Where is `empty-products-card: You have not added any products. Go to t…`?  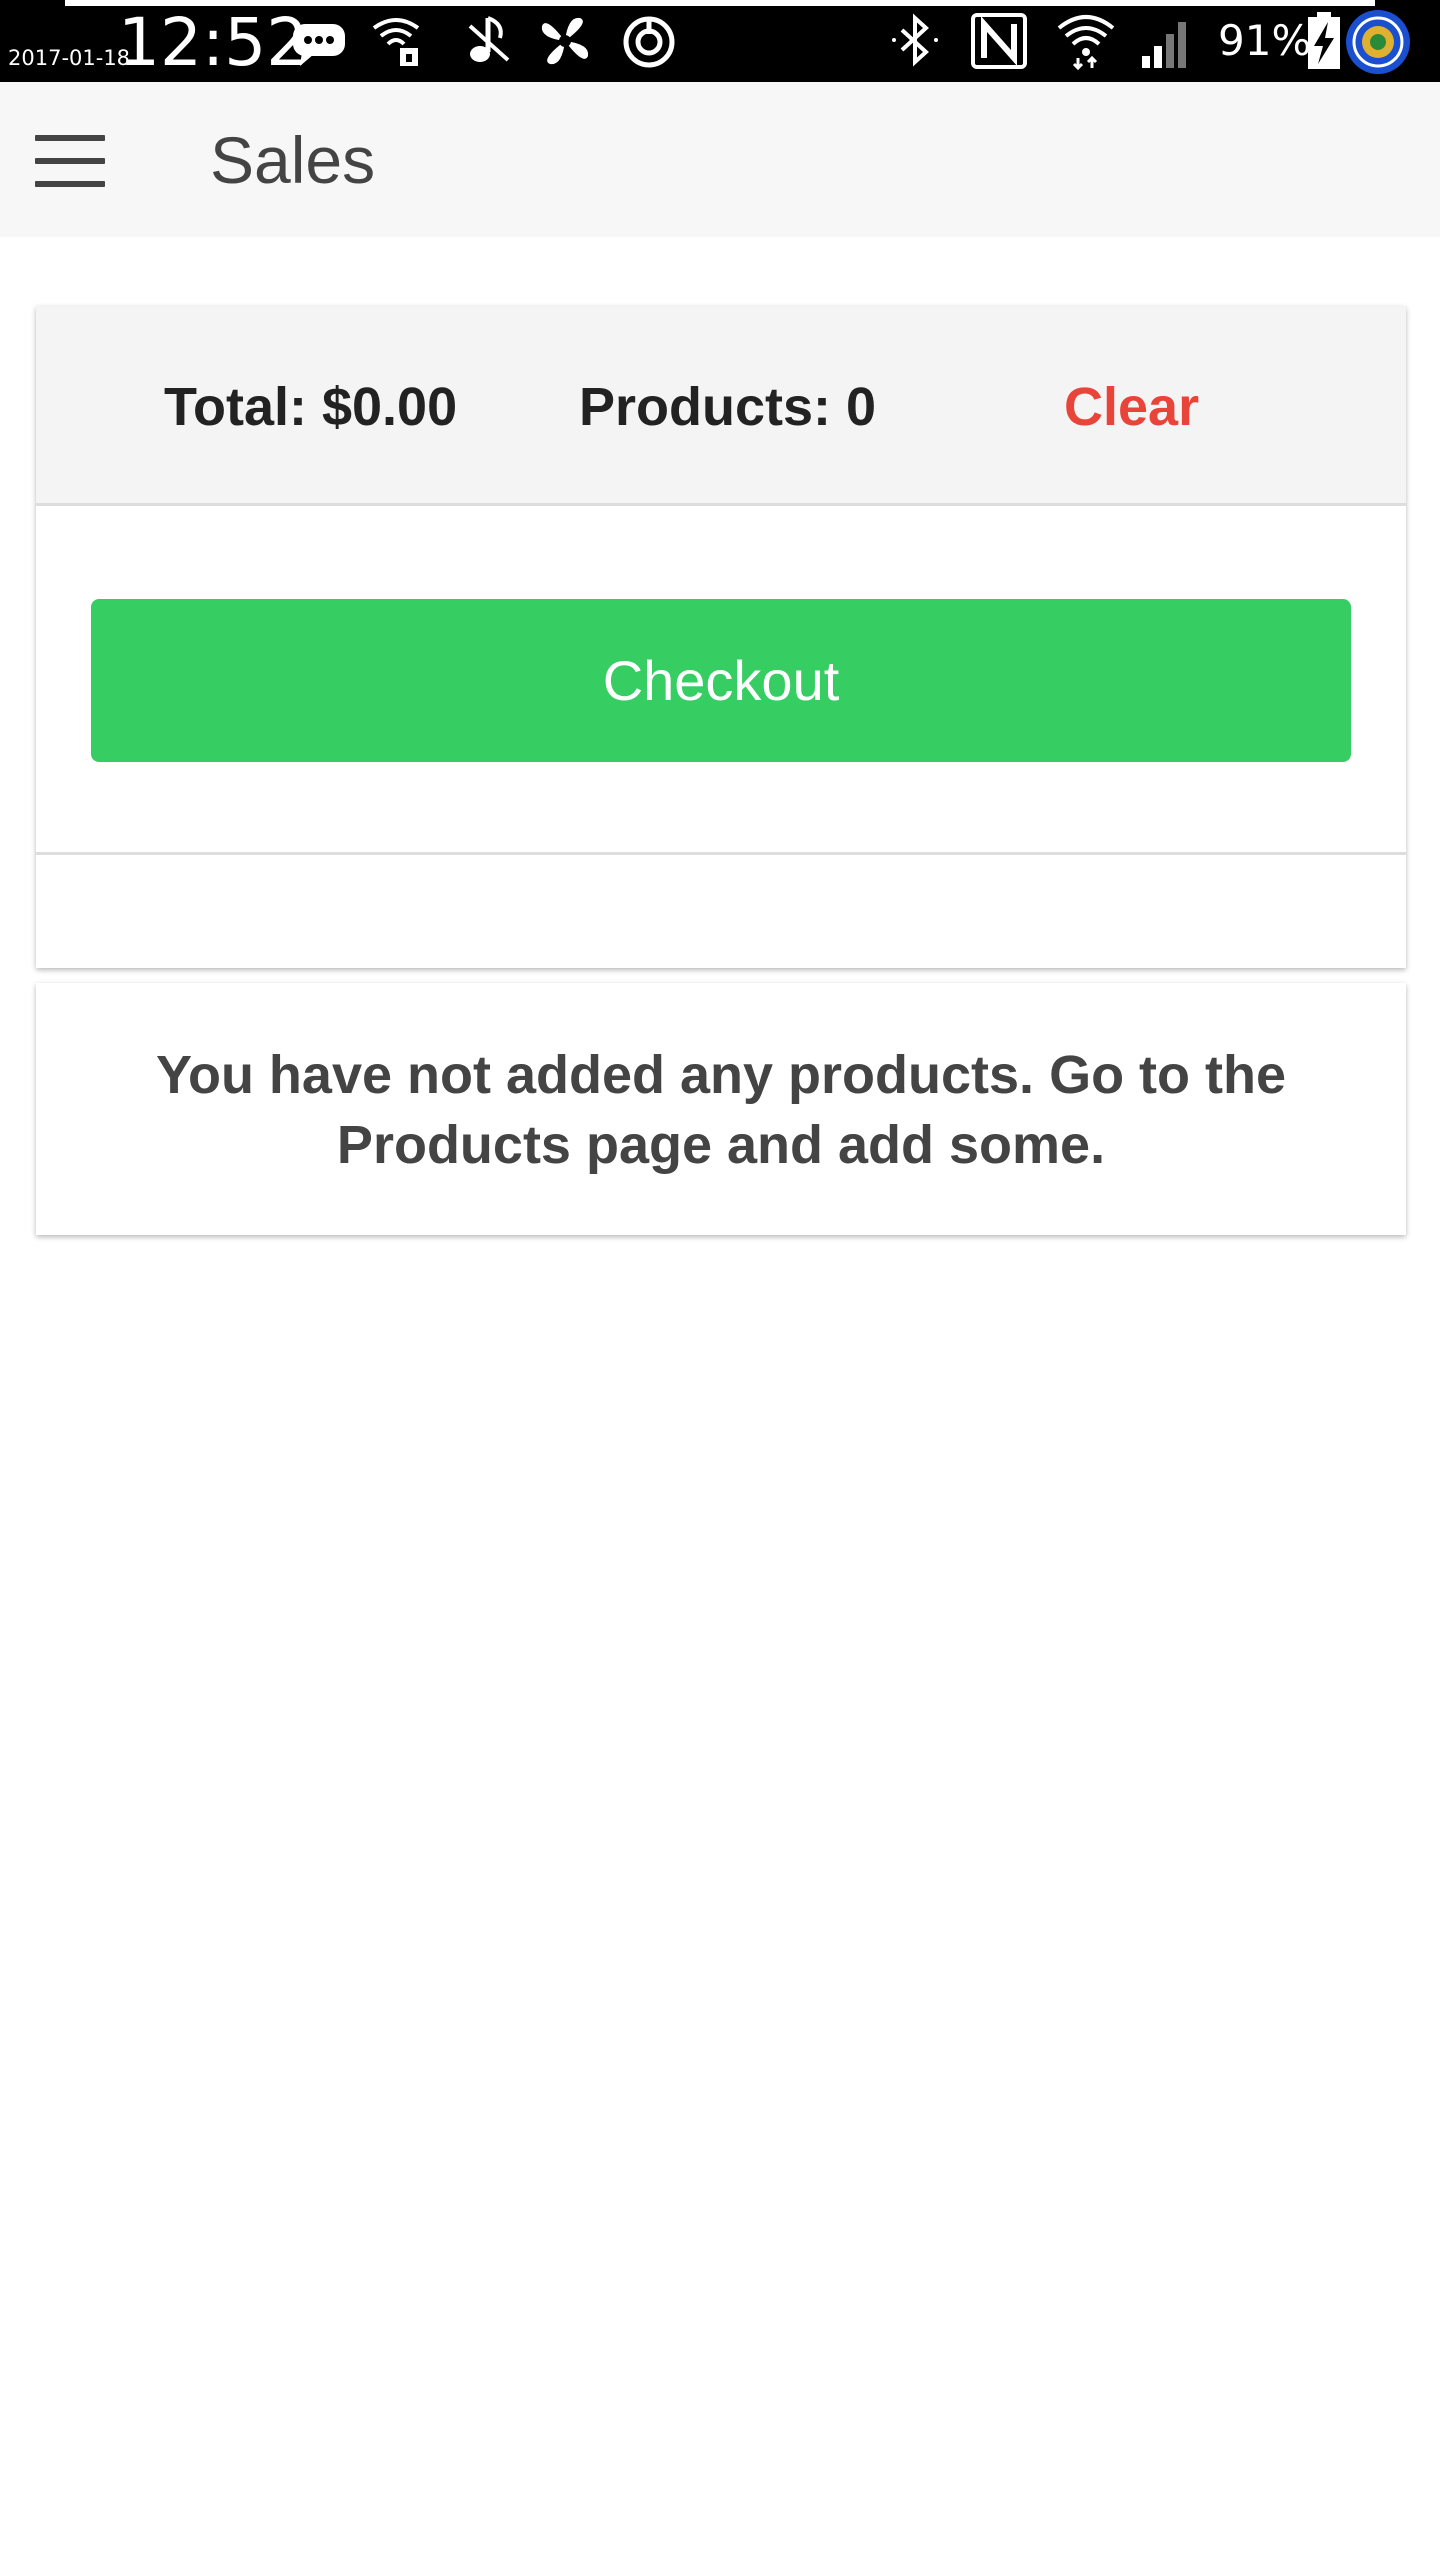
empty-products-card: You have not added any products. Go to t… is located at coordinates (721, 1109).